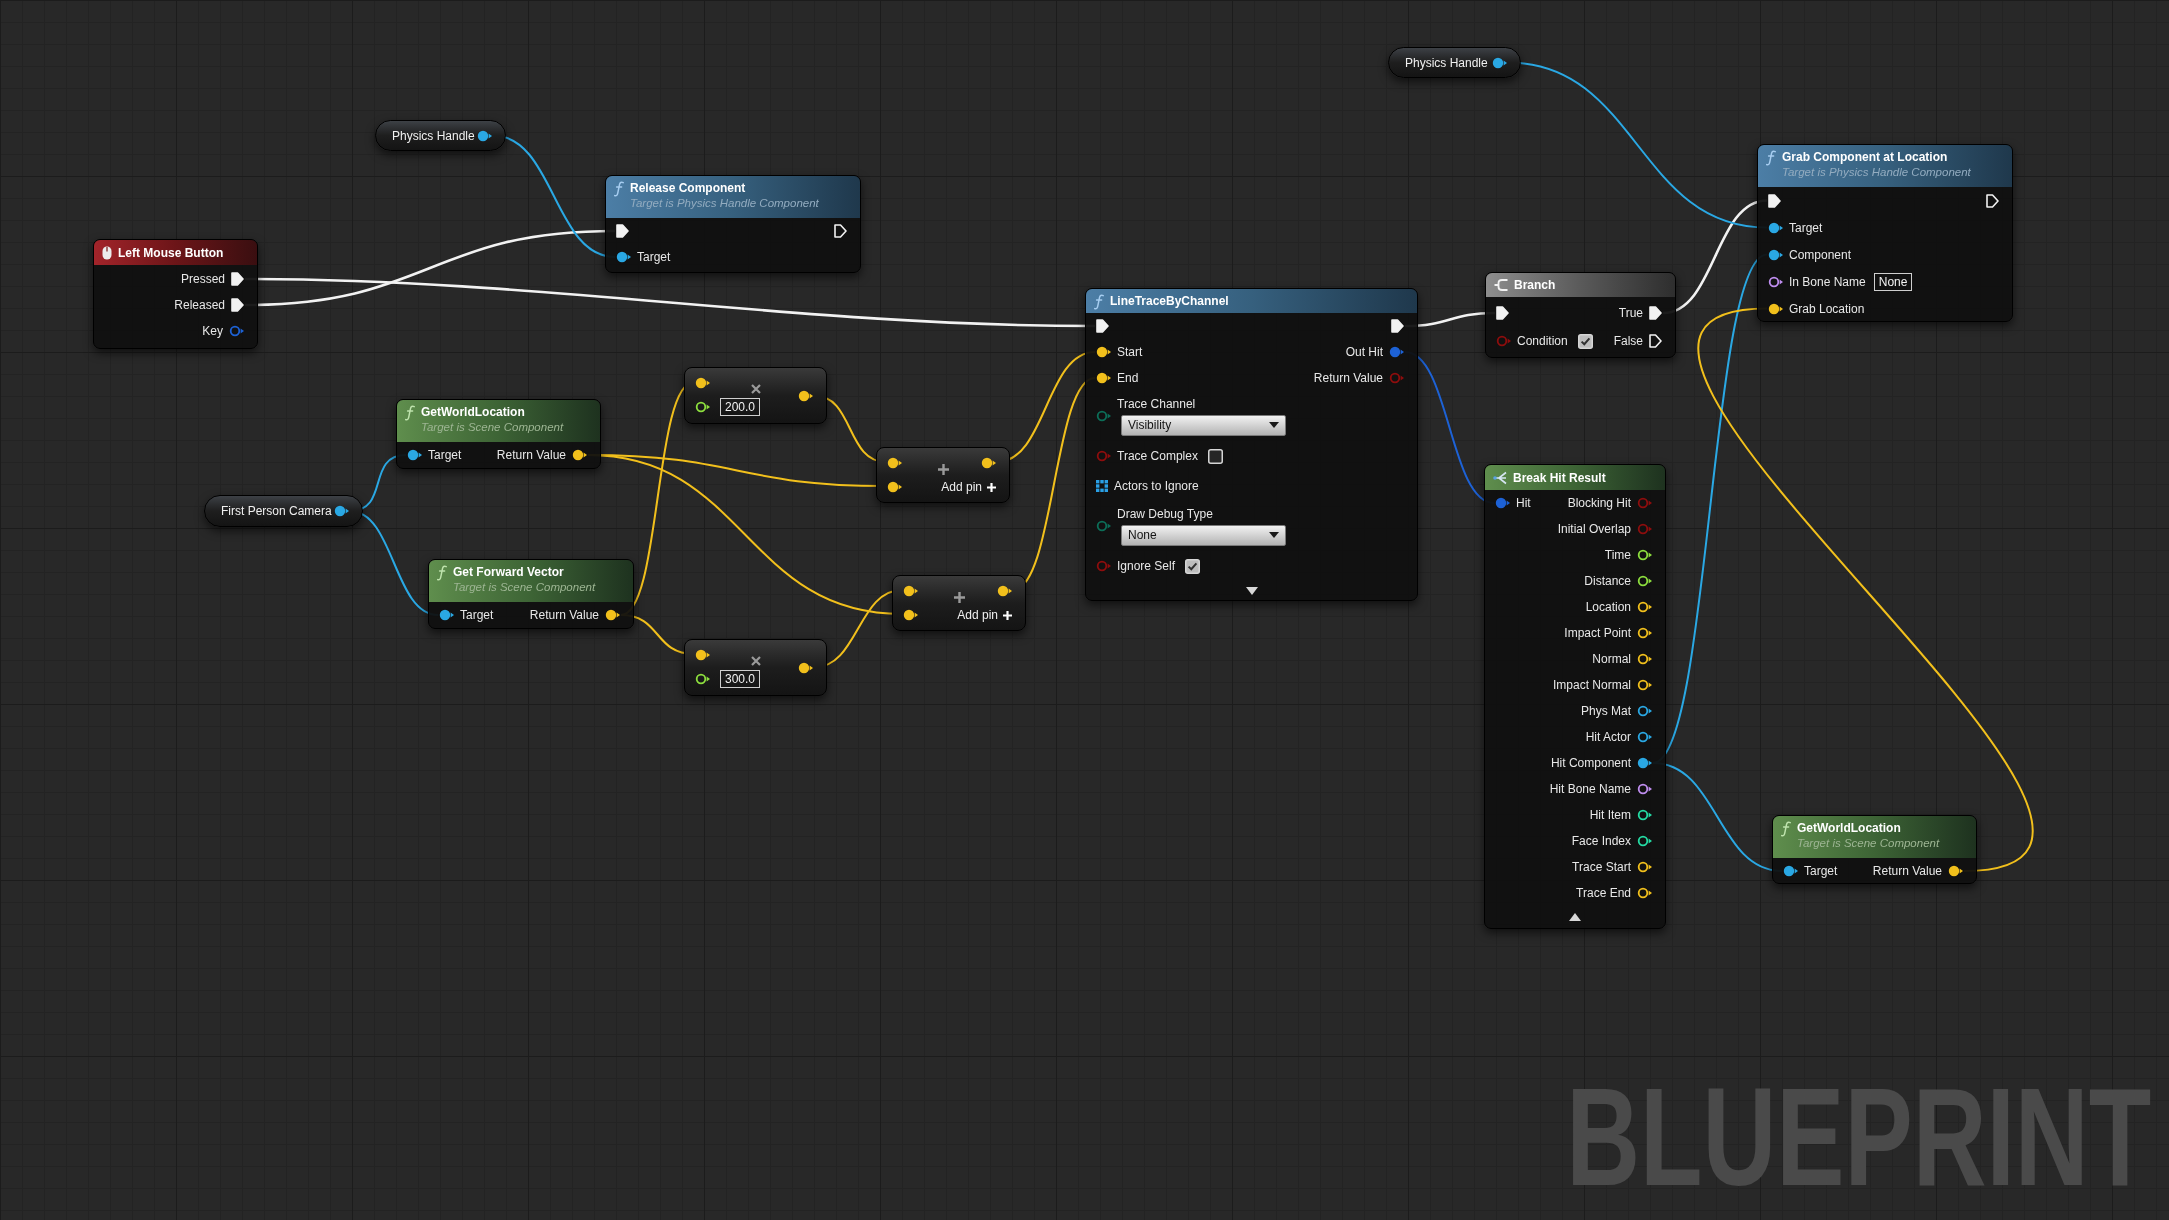  Describe the element at coordinates (1608, 737) in the screenshot. I see `pin-label: Hit Actor` at that location.